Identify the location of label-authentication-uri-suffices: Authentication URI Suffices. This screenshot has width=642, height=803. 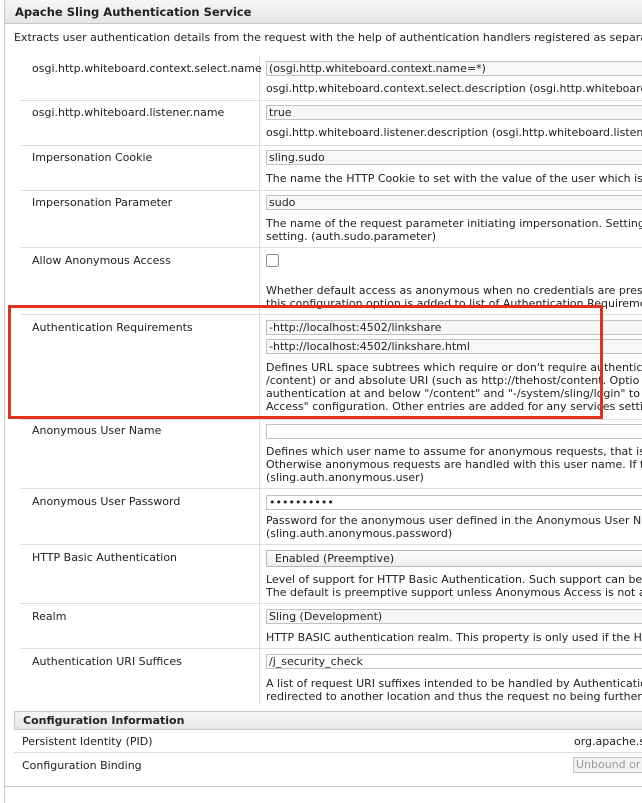
(107, 661).